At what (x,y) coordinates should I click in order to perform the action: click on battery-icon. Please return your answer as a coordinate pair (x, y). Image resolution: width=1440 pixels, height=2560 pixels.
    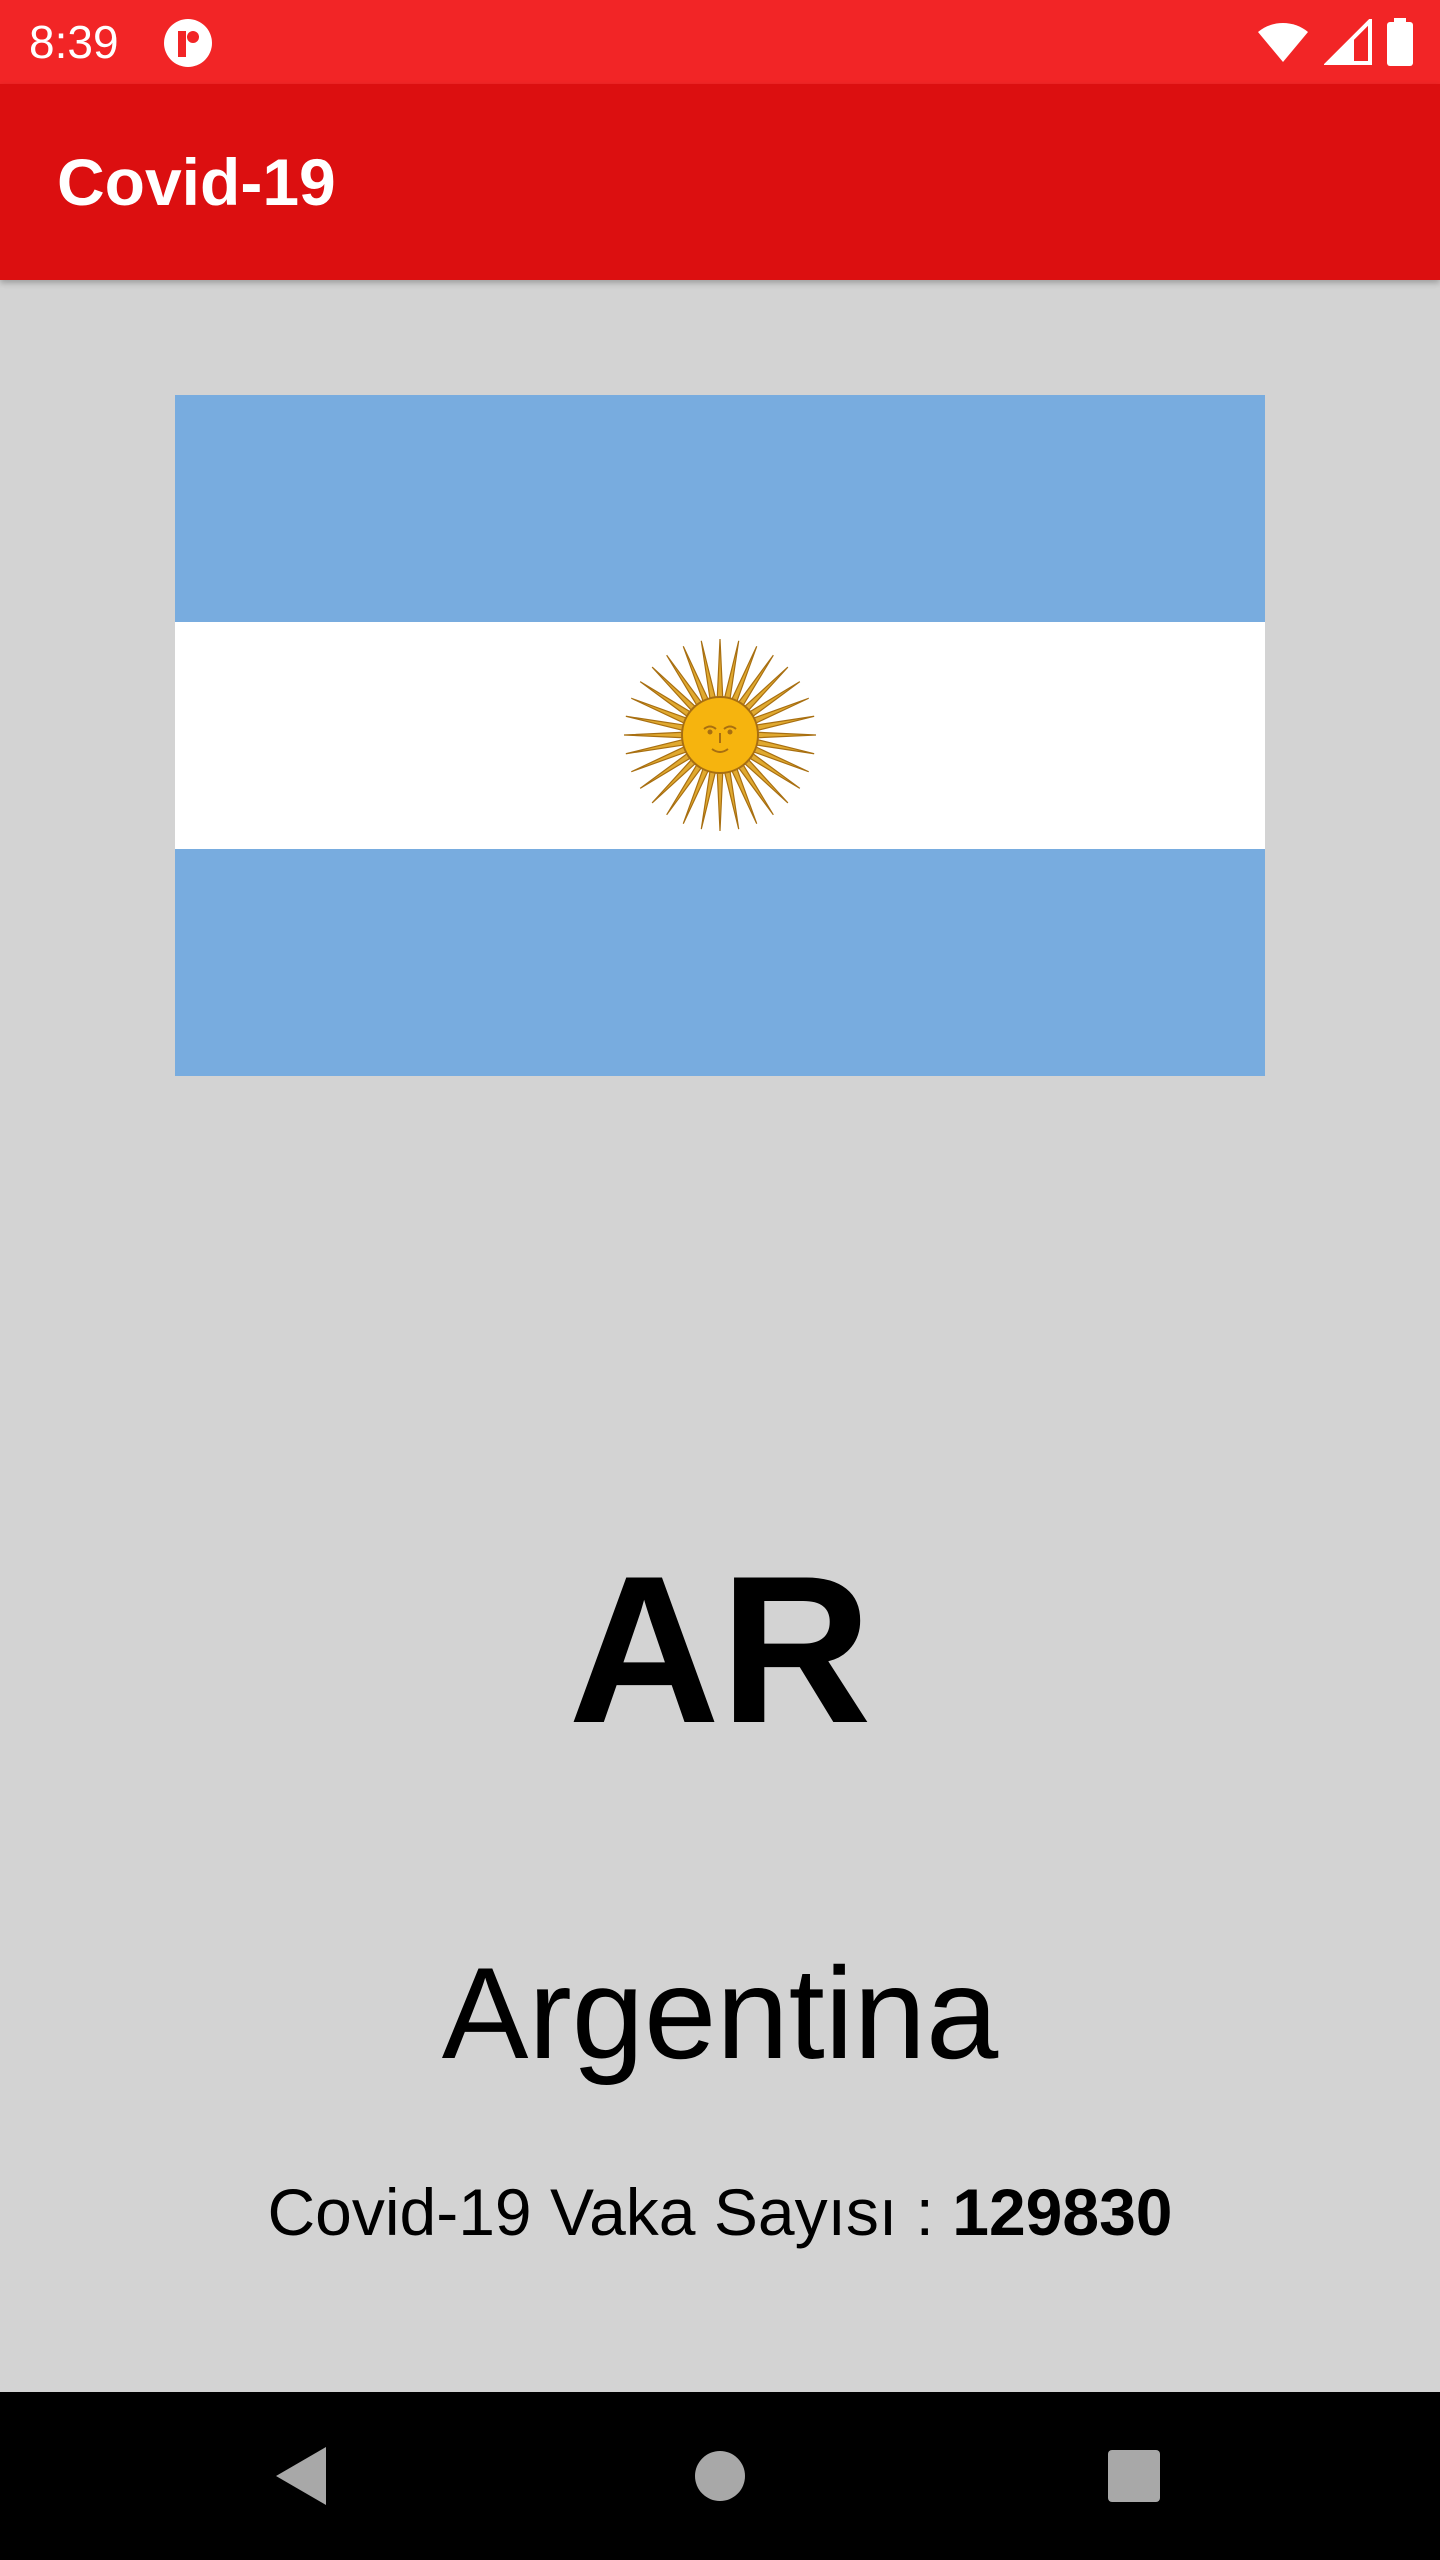
    Looking at the image, I should click on (1400, 42).